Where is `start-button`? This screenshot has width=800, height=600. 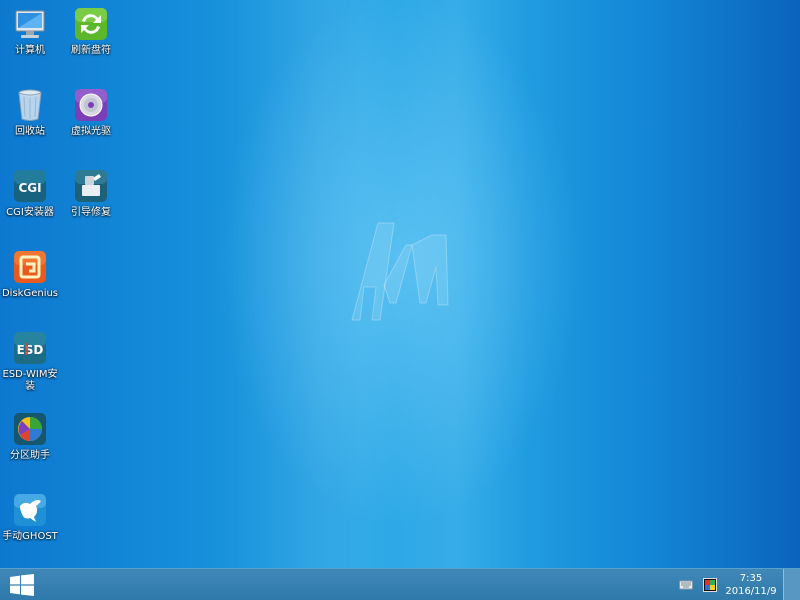
start-button is located at coordinates (22, 584).